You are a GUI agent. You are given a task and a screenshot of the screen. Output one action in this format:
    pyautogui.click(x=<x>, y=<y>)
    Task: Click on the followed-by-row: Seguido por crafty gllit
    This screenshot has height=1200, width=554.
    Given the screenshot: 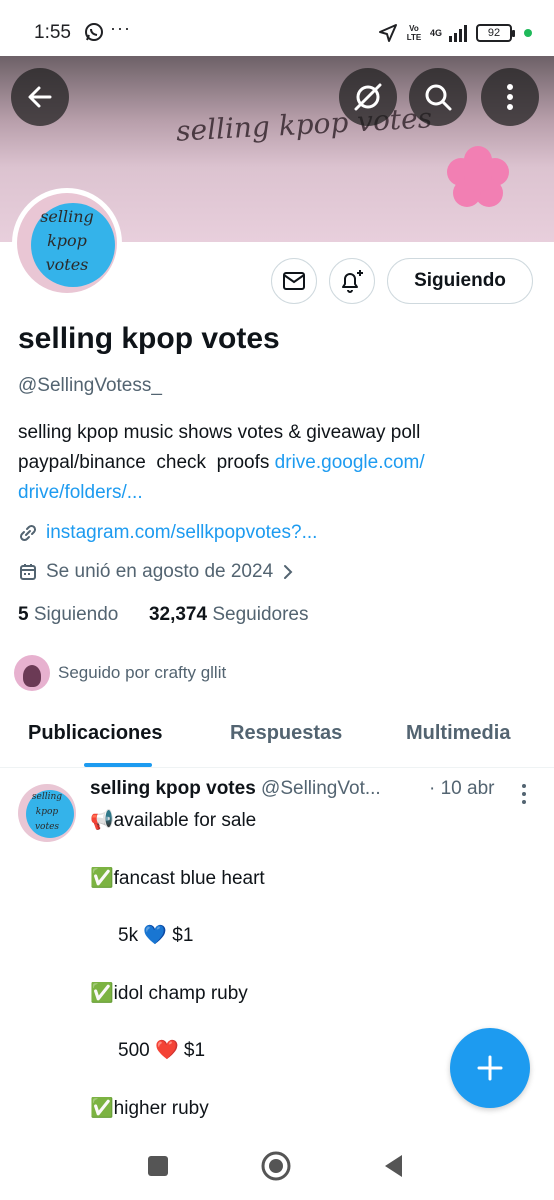 What is the action you would take?
    pyautogui.click(x=120, y=673)
    